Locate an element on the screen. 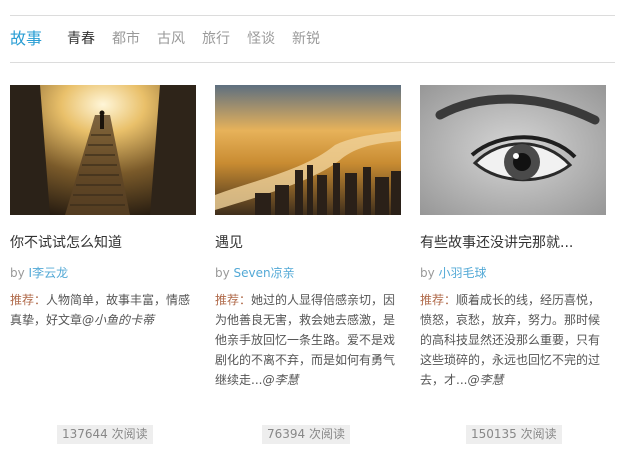  read-count: 76394 次阅读 is located at coordinates (306, 434).